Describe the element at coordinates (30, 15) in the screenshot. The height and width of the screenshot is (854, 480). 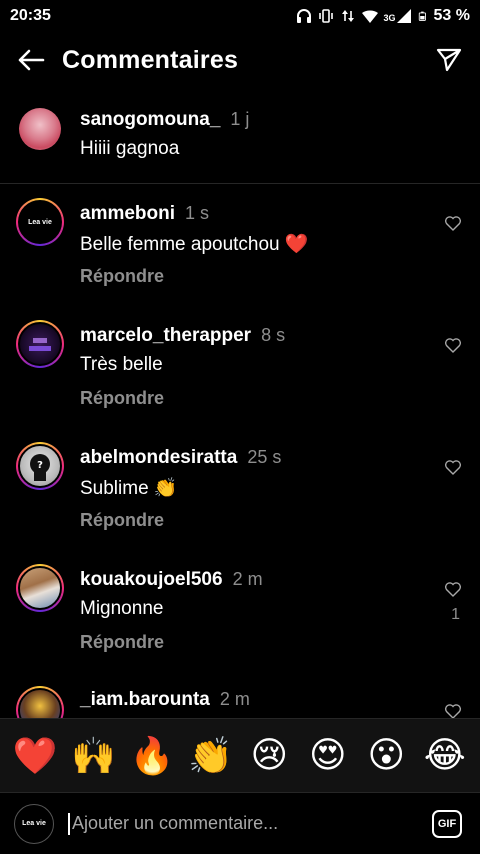
I see `status-time: 20:35` at that location.